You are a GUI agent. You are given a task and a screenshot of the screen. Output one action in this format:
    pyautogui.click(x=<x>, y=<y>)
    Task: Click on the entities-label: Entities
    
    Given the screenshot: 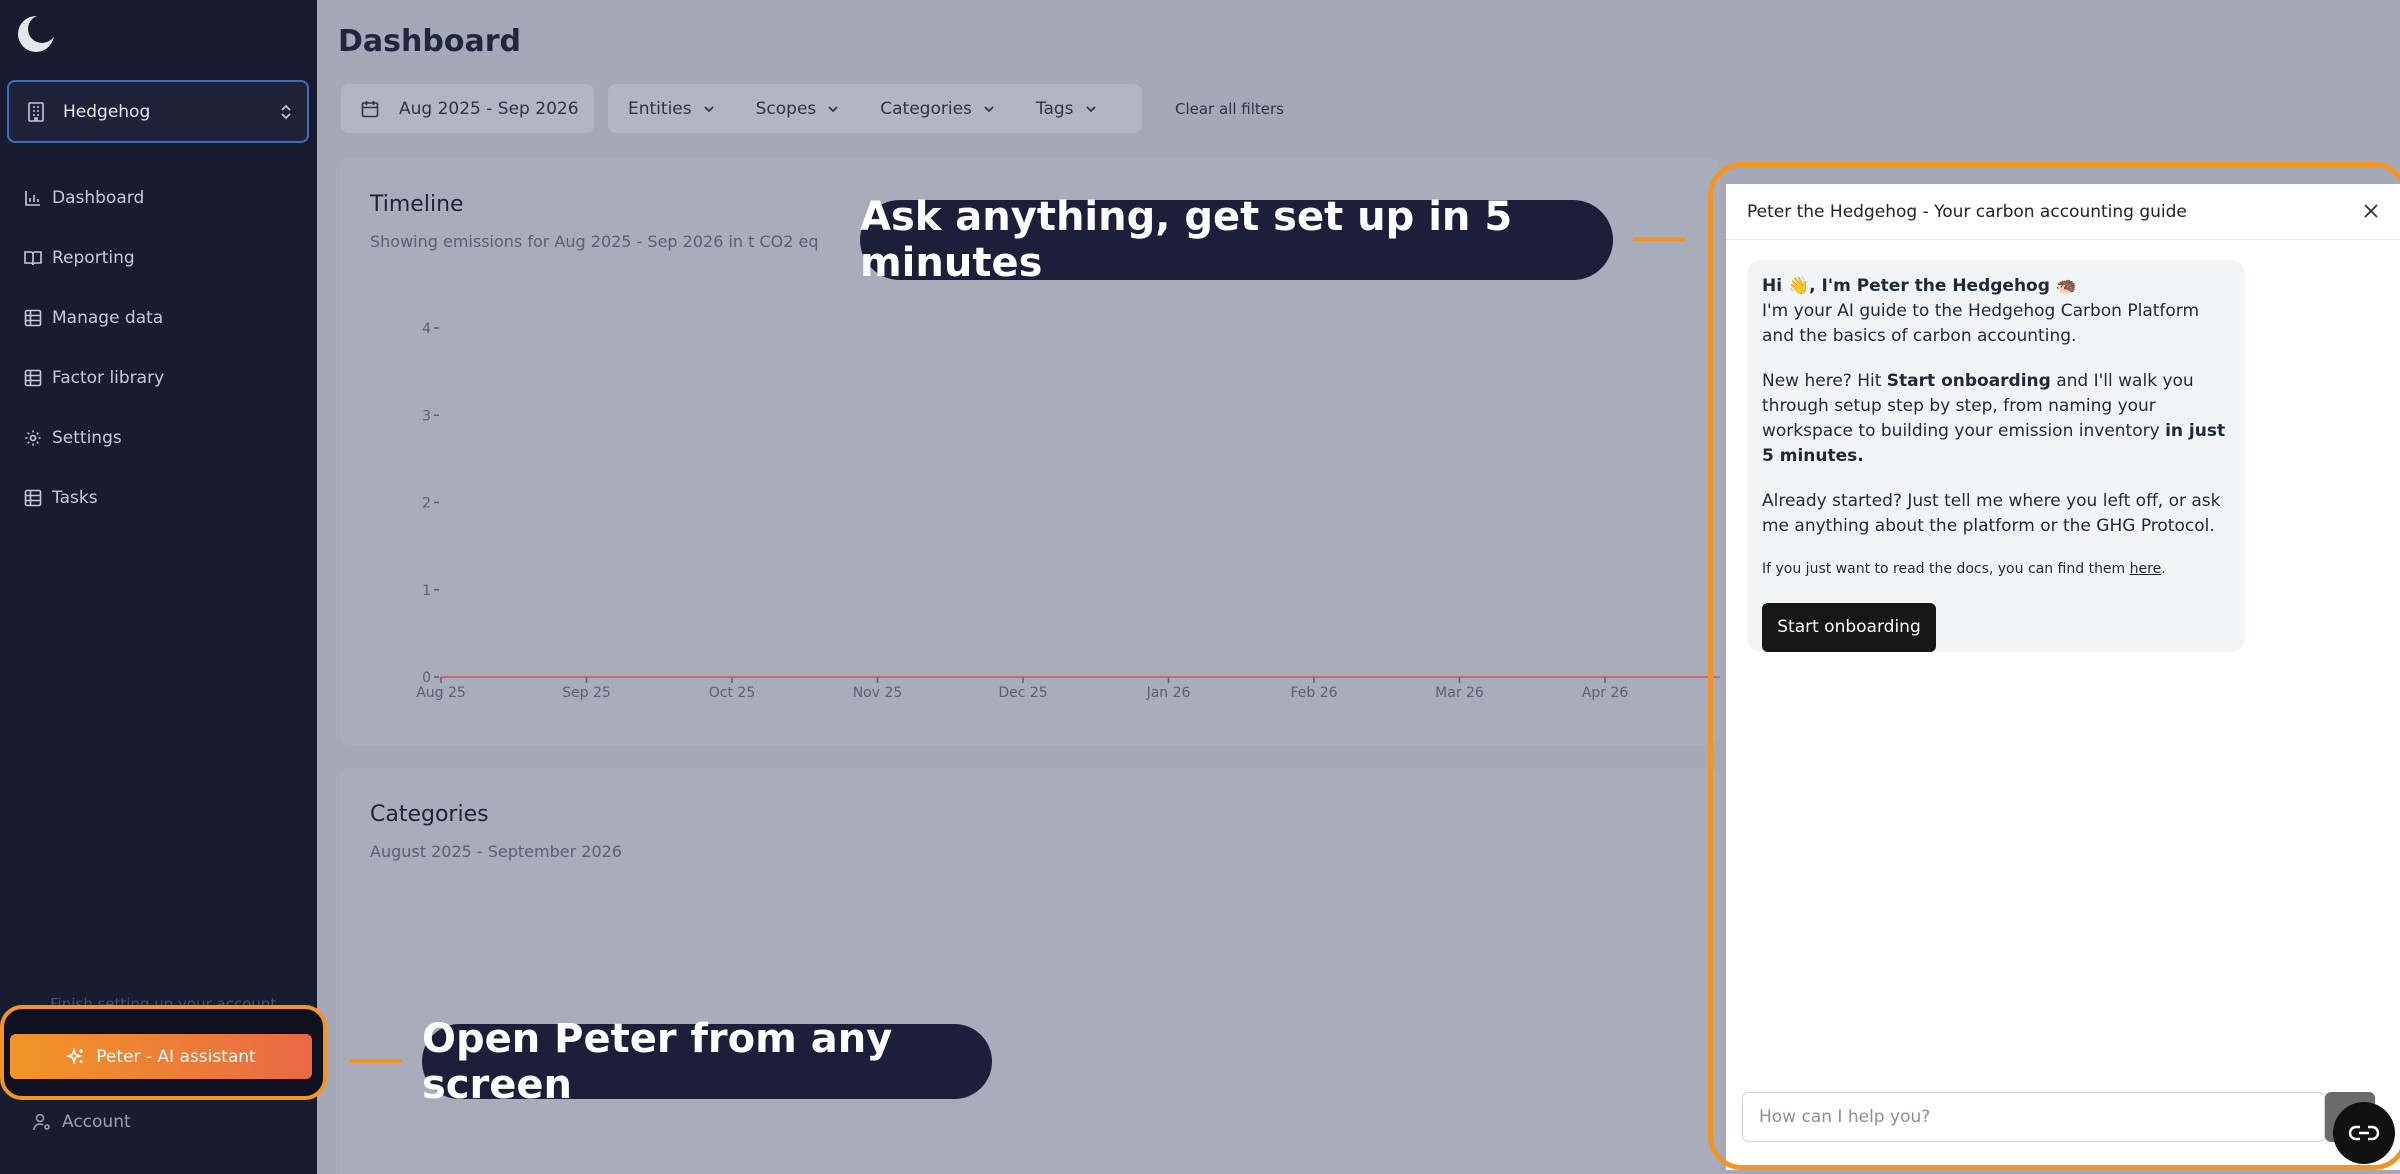 What is the action you would take?
    pyautogui.click(x=660, y=108)
    